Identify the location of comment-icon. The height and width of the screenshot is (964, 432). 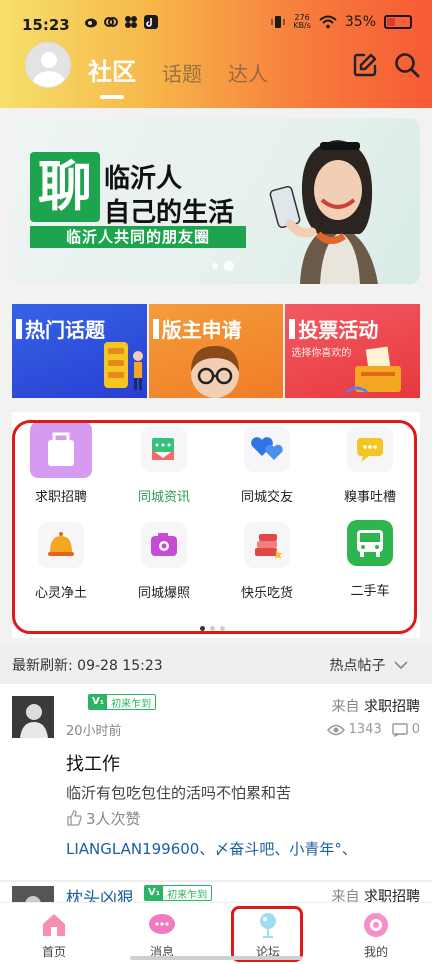
(400, 729).